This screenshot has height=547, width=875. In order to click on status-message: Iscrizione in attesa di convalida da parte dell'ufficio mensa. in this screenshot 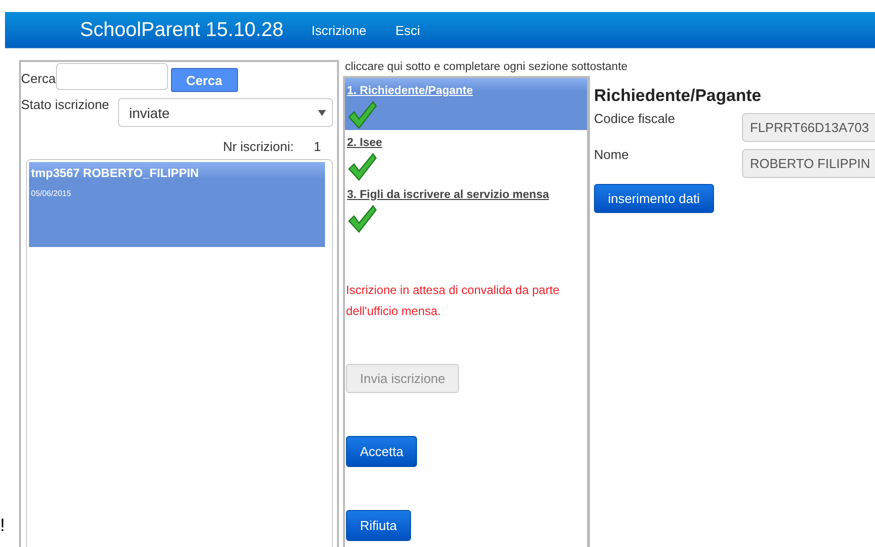, I will do `click(453, 301)`.